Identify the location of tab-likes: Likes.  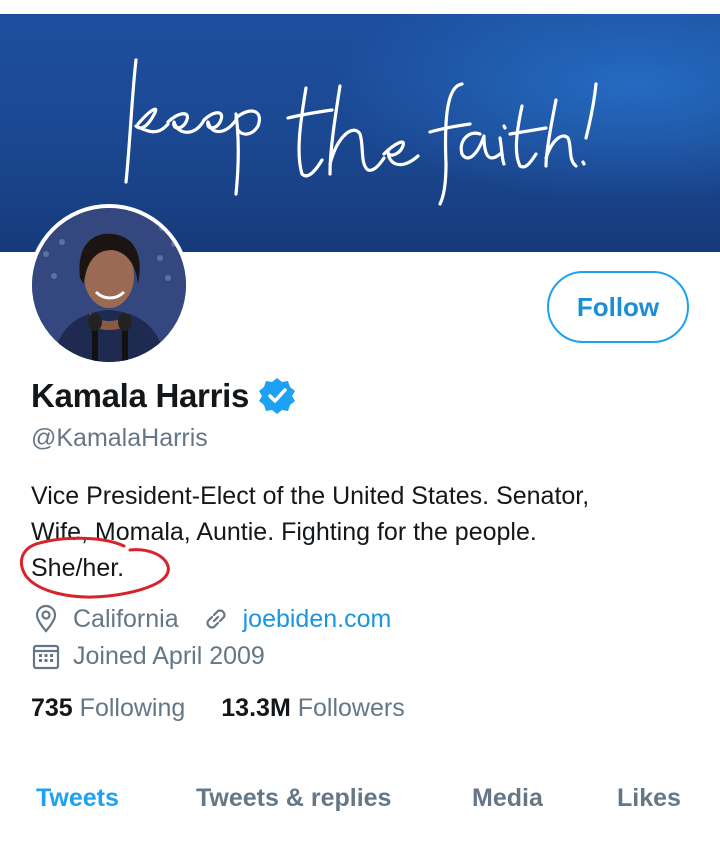
(649, 798).